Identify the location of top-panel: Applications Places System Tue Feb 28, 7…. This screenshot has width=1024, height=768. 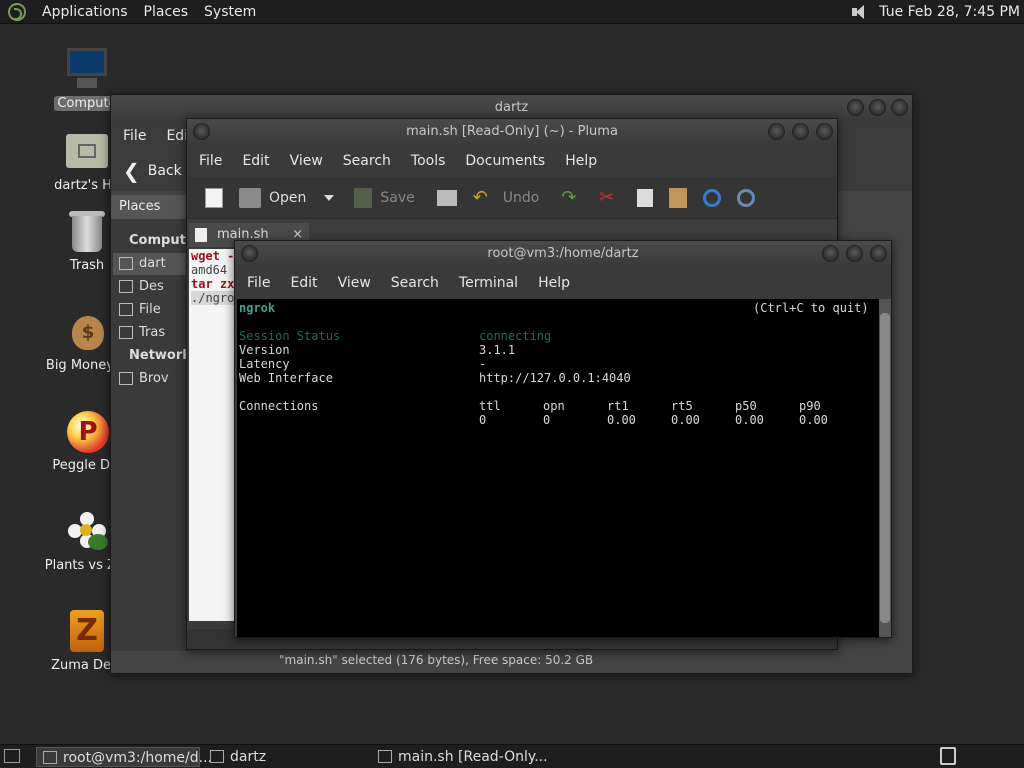
(512, 12).